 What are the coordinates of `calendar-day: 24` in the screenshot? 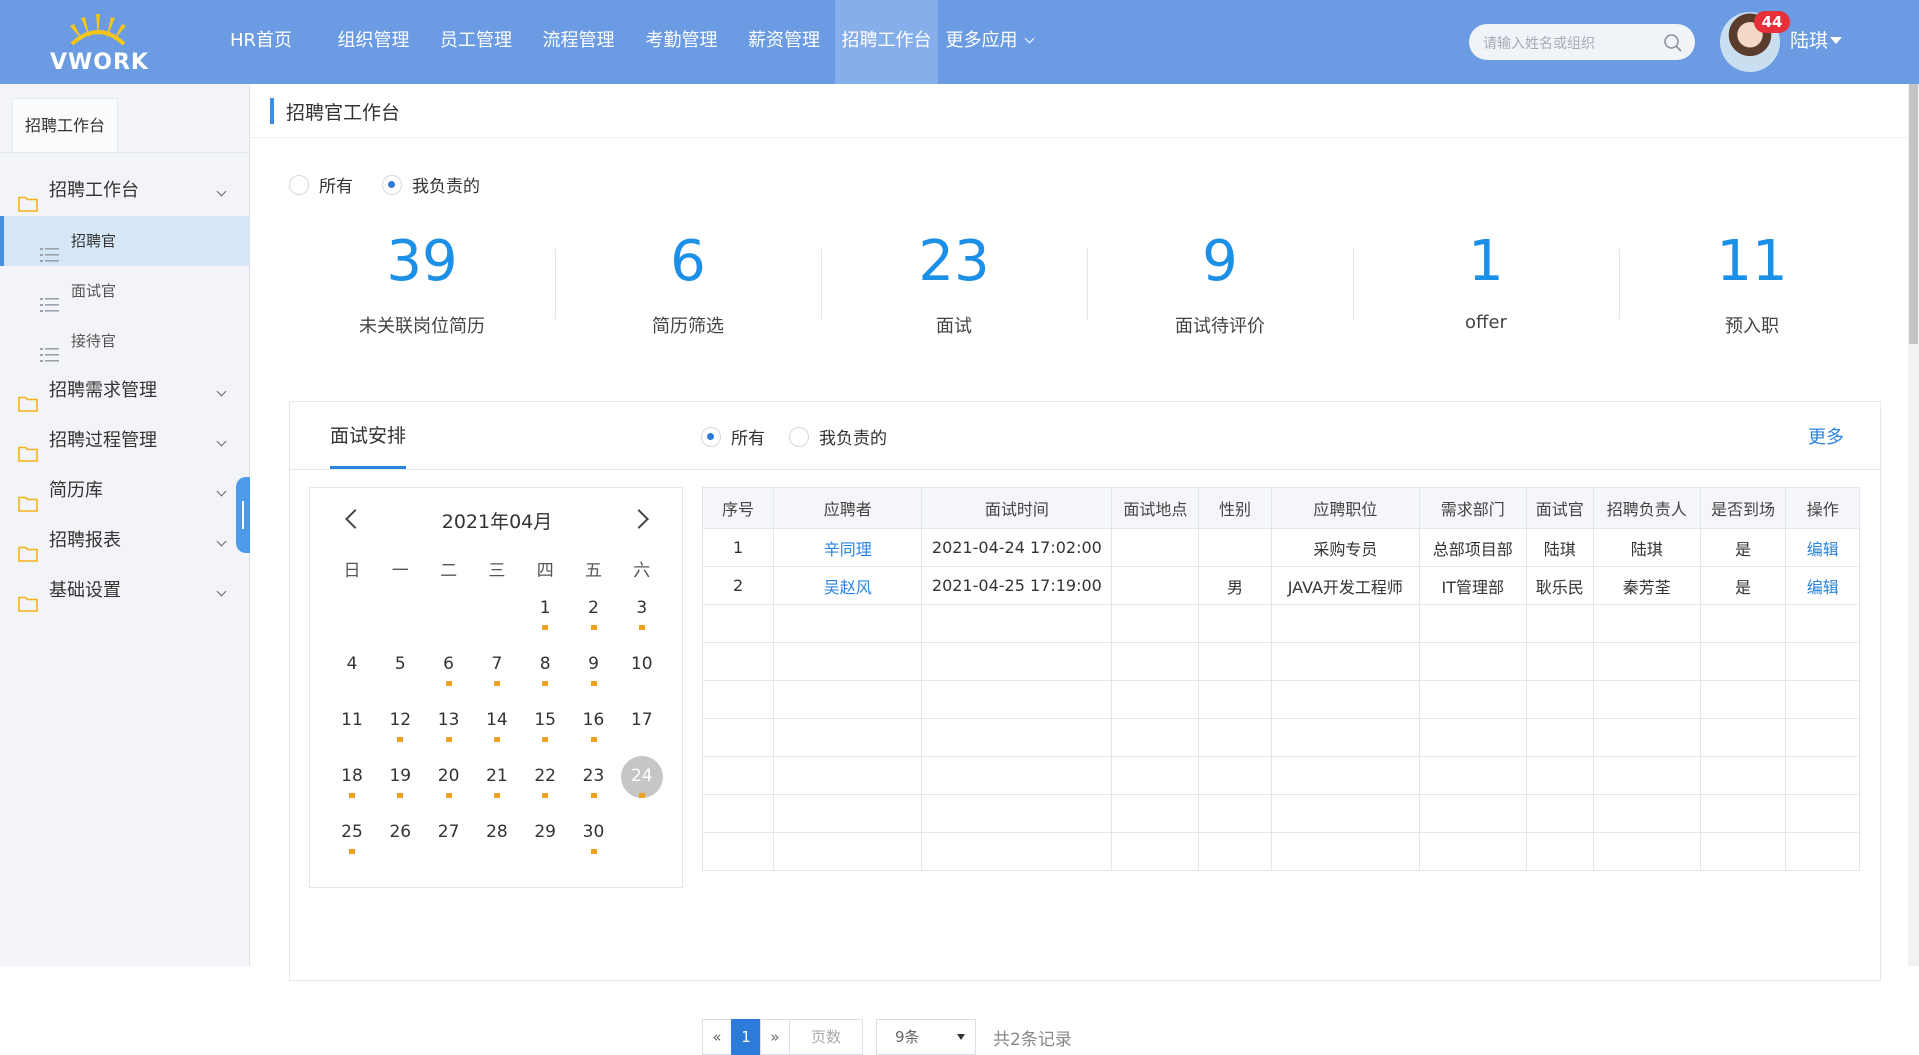 It's located at (642, 780).